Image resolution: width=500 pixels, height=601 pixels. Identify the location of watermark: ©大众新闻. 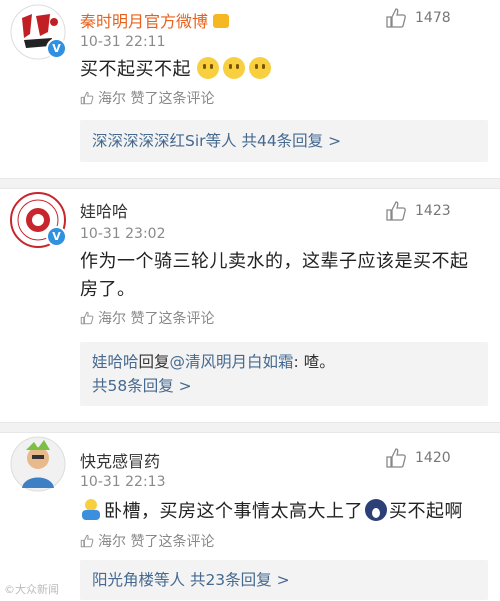
(31, 589).